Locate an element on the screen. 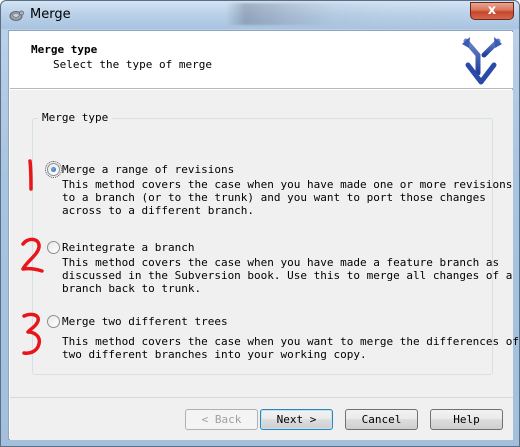  wizard-footer: < Back Next > Cancel Help is located at coordinates (261, 418).